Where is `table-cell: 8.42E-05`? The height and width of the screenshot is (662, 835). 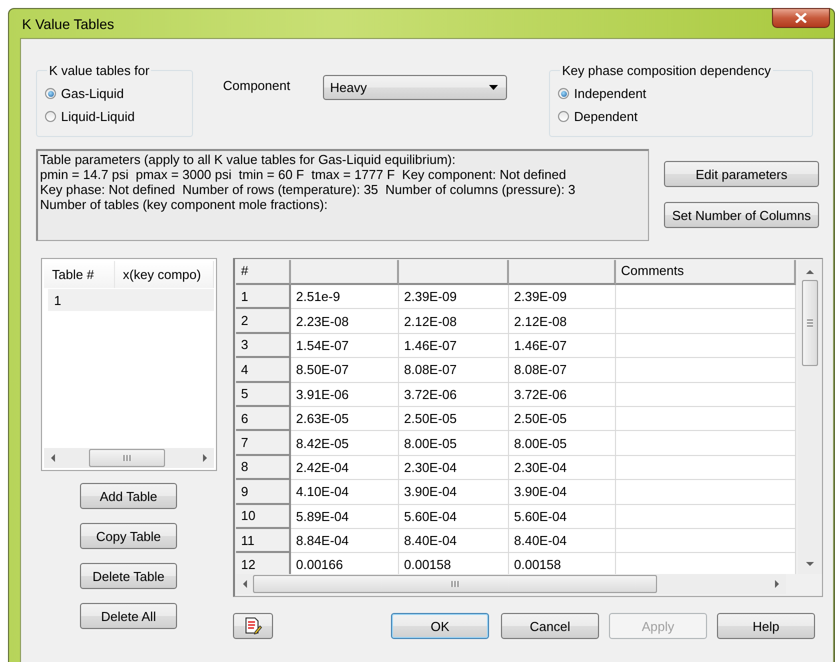 table-cell: 8.42E-05 is located at coordinates (345, 443).